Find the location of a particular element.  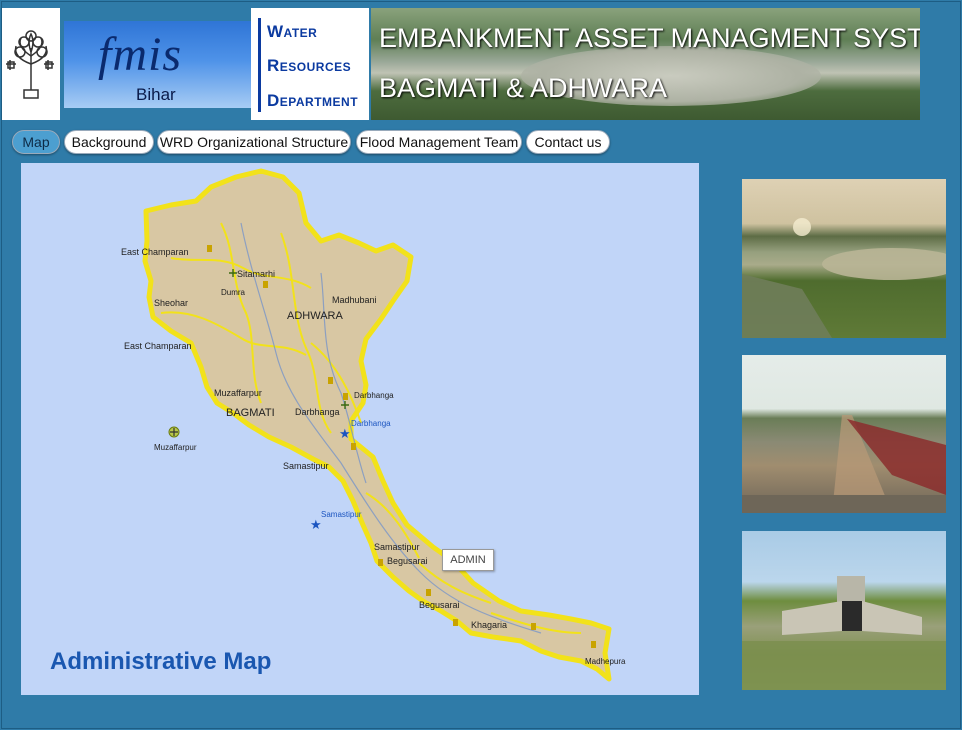

department-line-3: Department is located at coordinates (313, 100).